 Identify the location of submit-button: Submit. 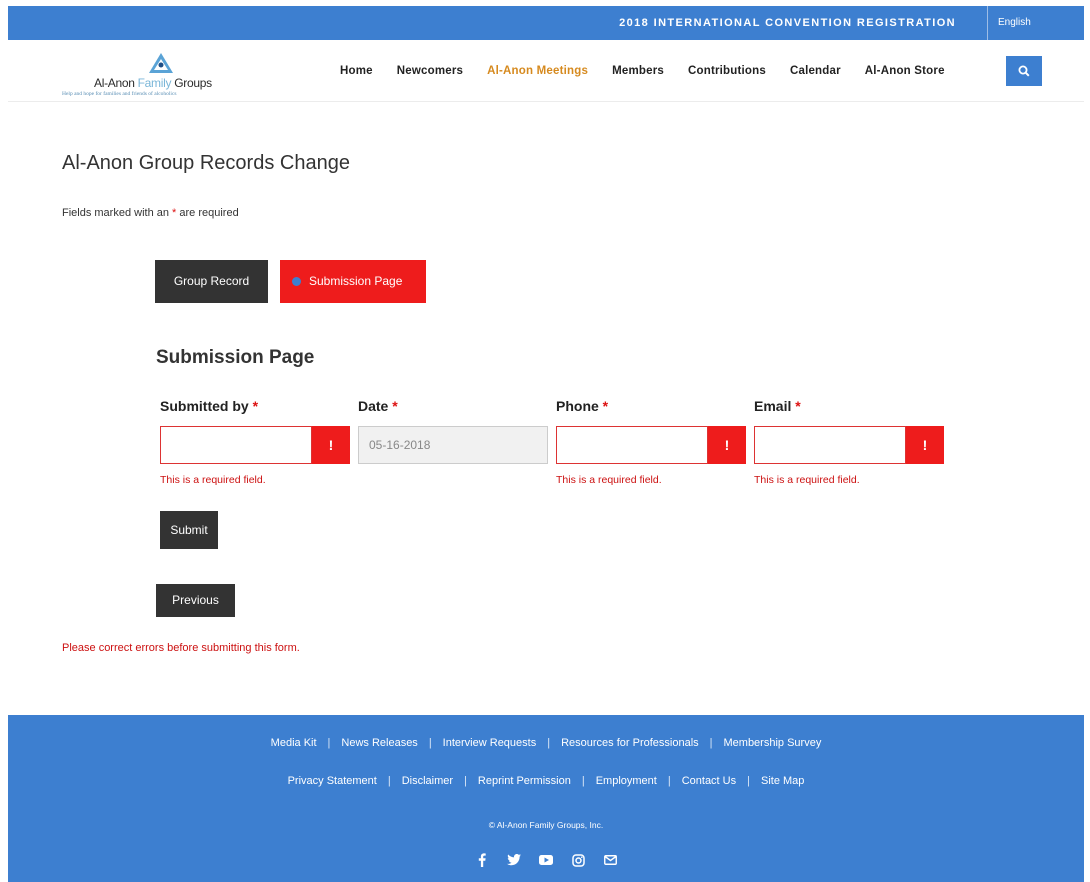
(189, 530).